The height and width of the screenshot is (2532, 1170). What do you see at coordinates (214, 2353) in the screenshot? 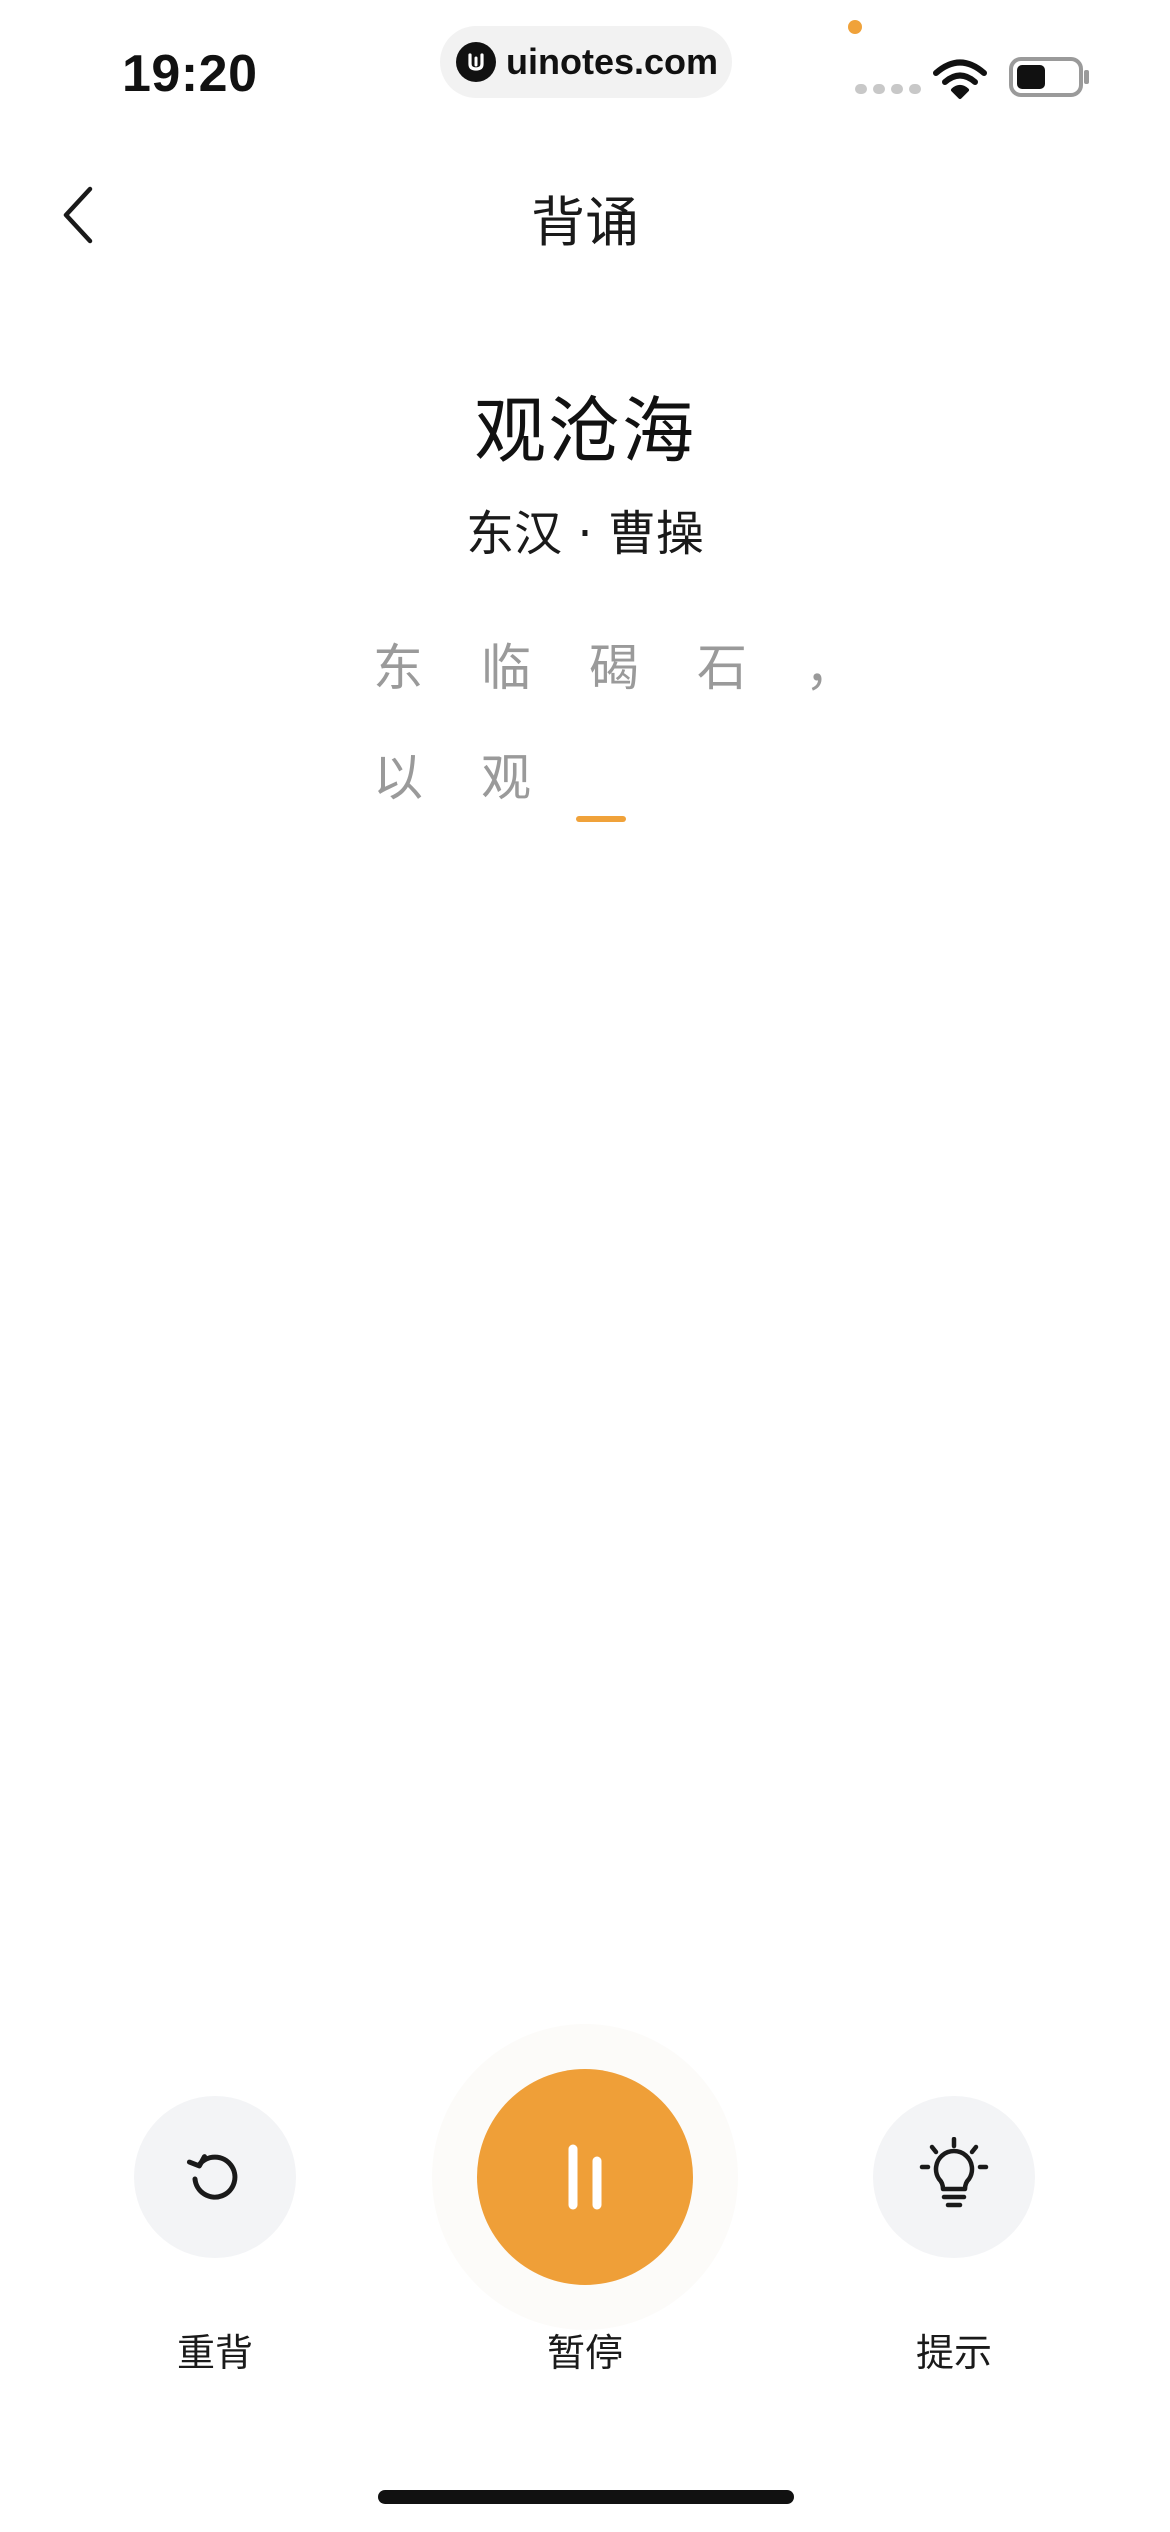
I see `restart-label: 重背` at bounding box center [214, 2353].